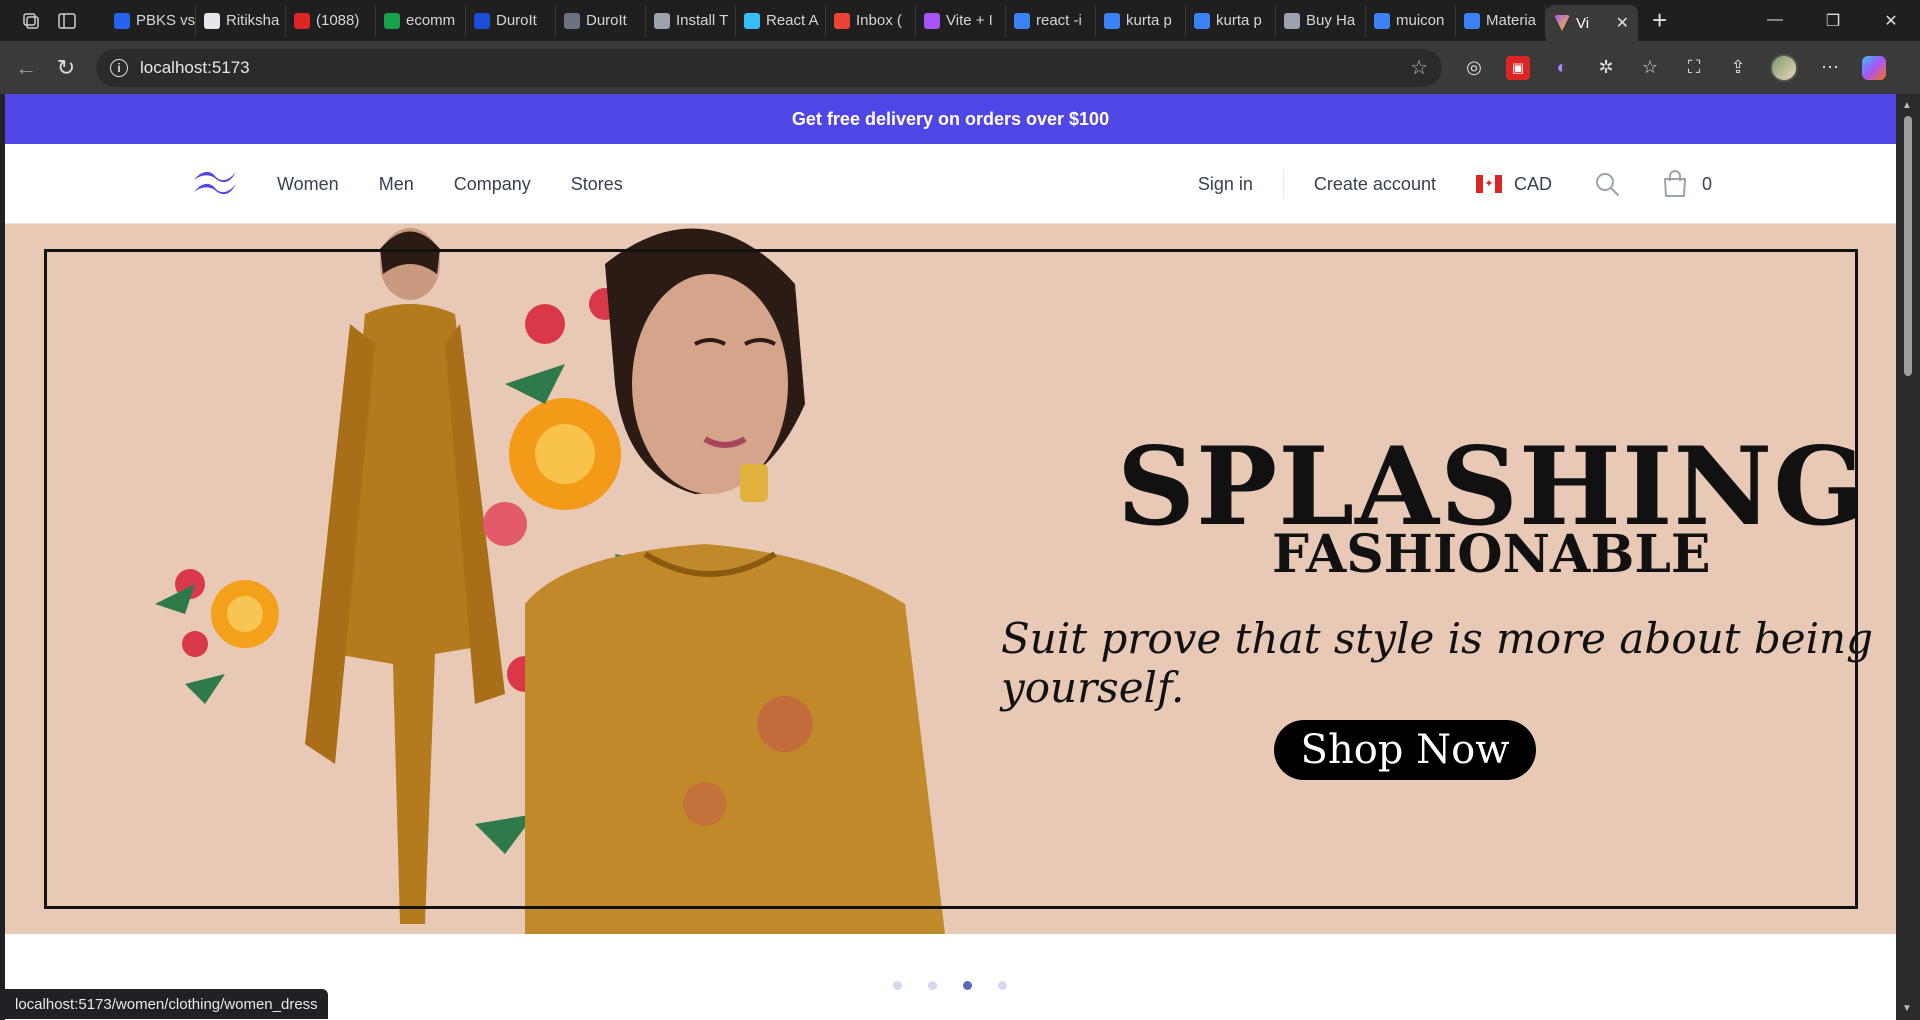  I want to click on main-nav: Women Men Company Stores, so click(450, 184).